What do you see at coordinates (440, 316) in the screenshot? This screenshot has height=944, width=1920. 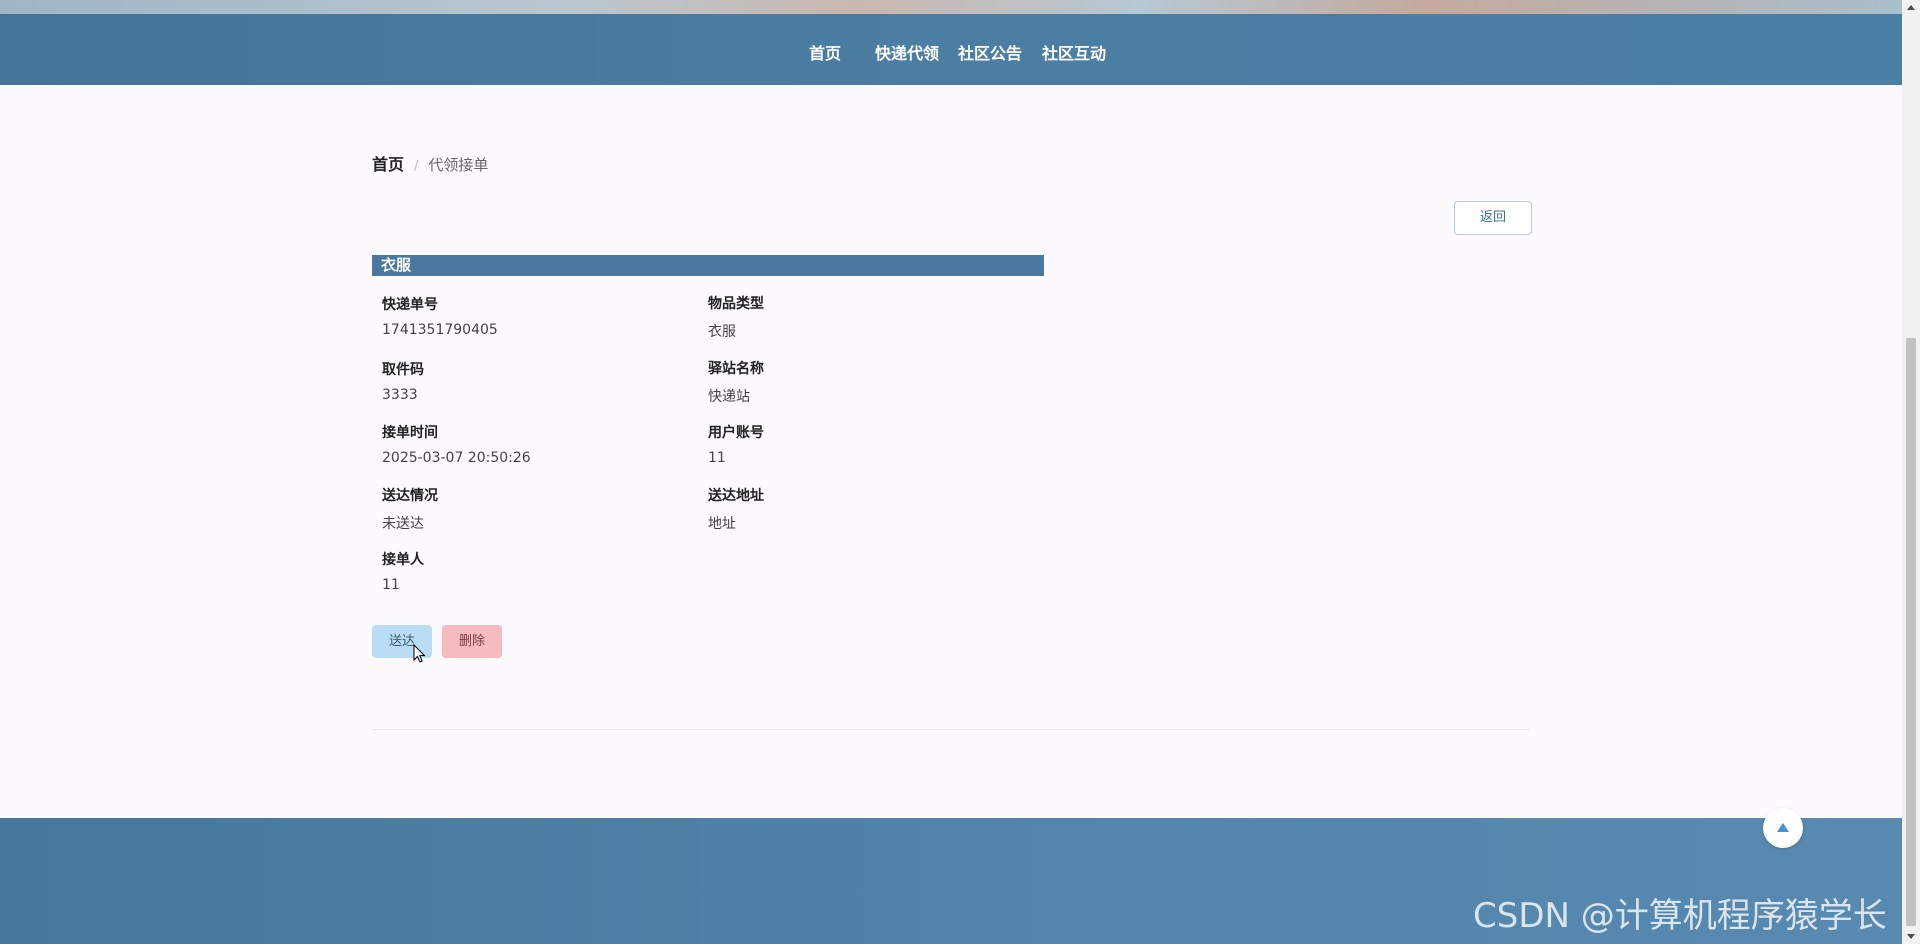 I see `field-tracking-number: 快递单号 1741351790405` at bounding box center [440, 316].